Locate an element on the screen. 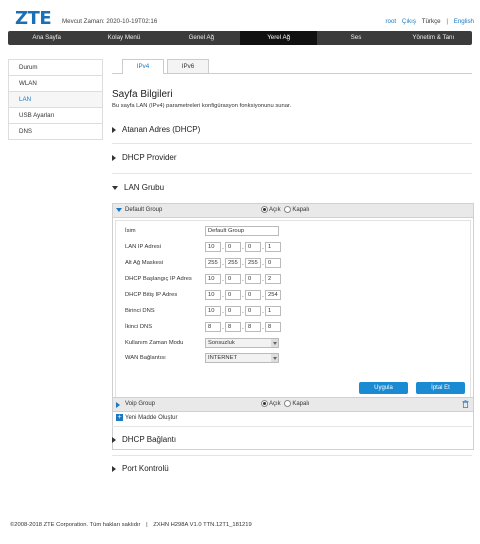 The width and height of the screenshot is (480, 544). label-mask: Alt Ağ Maskesi is located at coordinates (144, 263).